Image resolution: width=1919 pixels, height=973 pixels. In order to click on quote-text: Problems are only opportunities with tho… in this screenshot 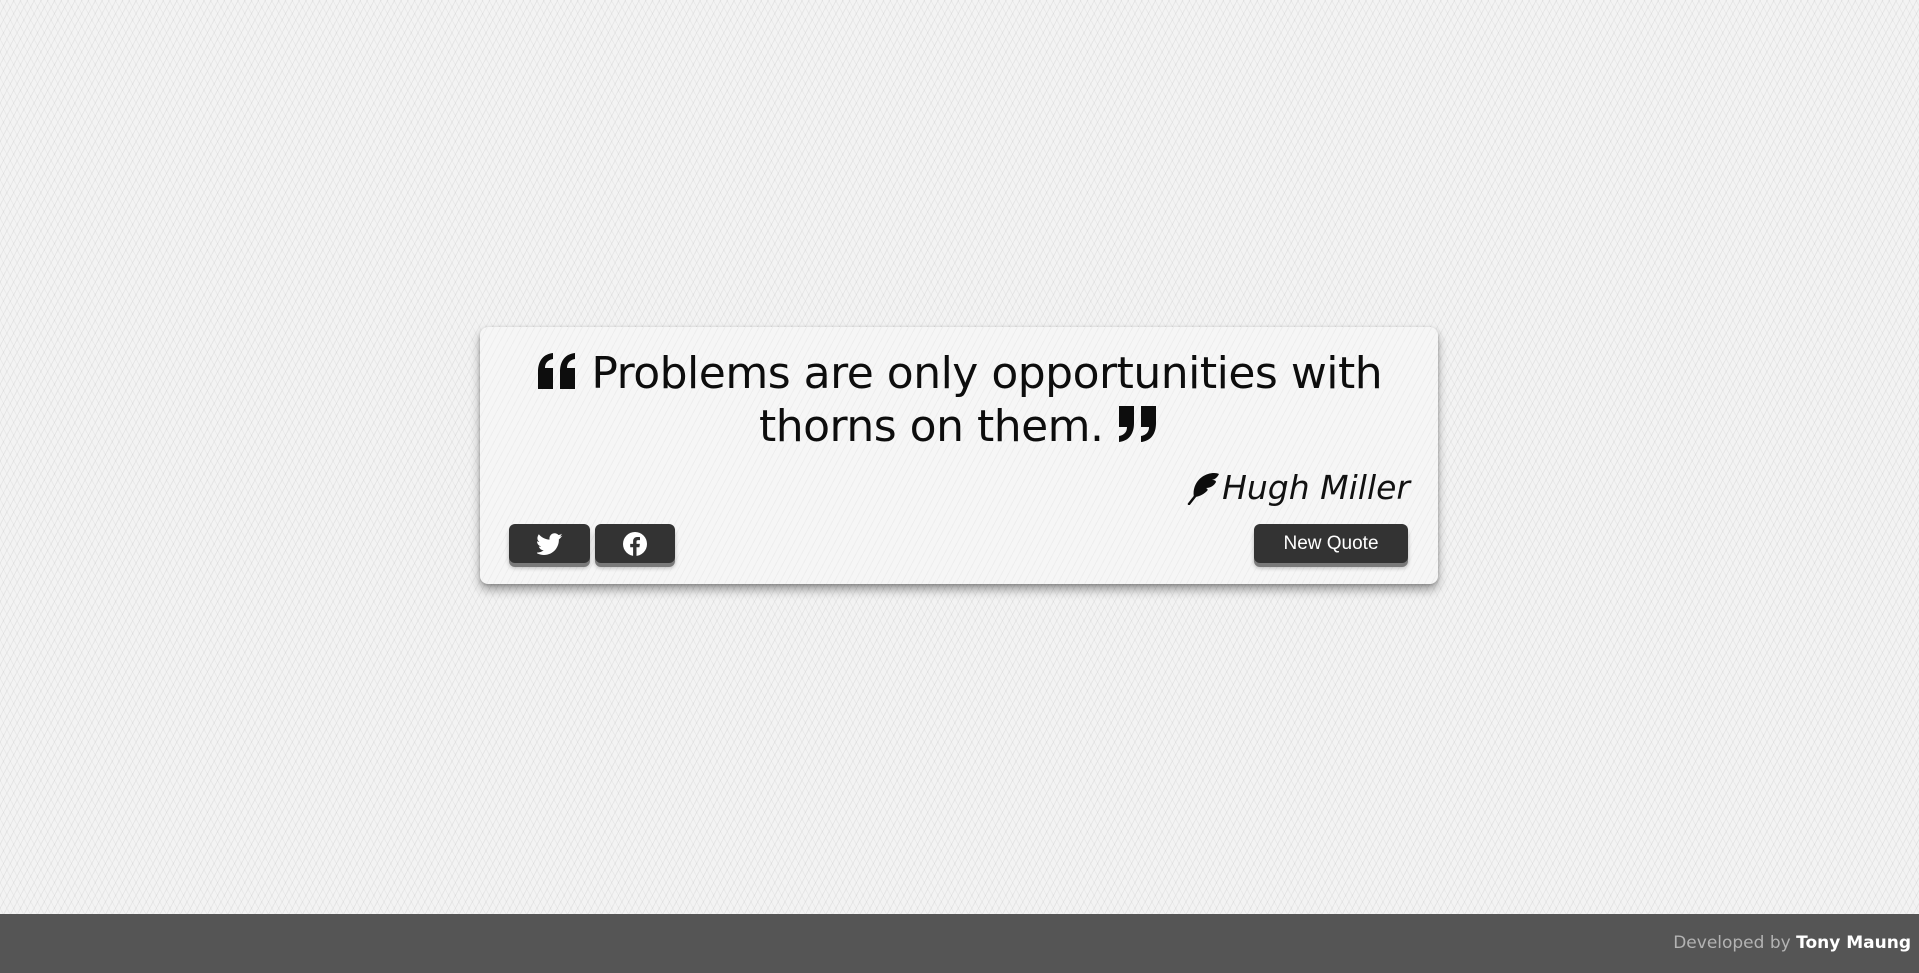, I will do `click(987, 400)`.